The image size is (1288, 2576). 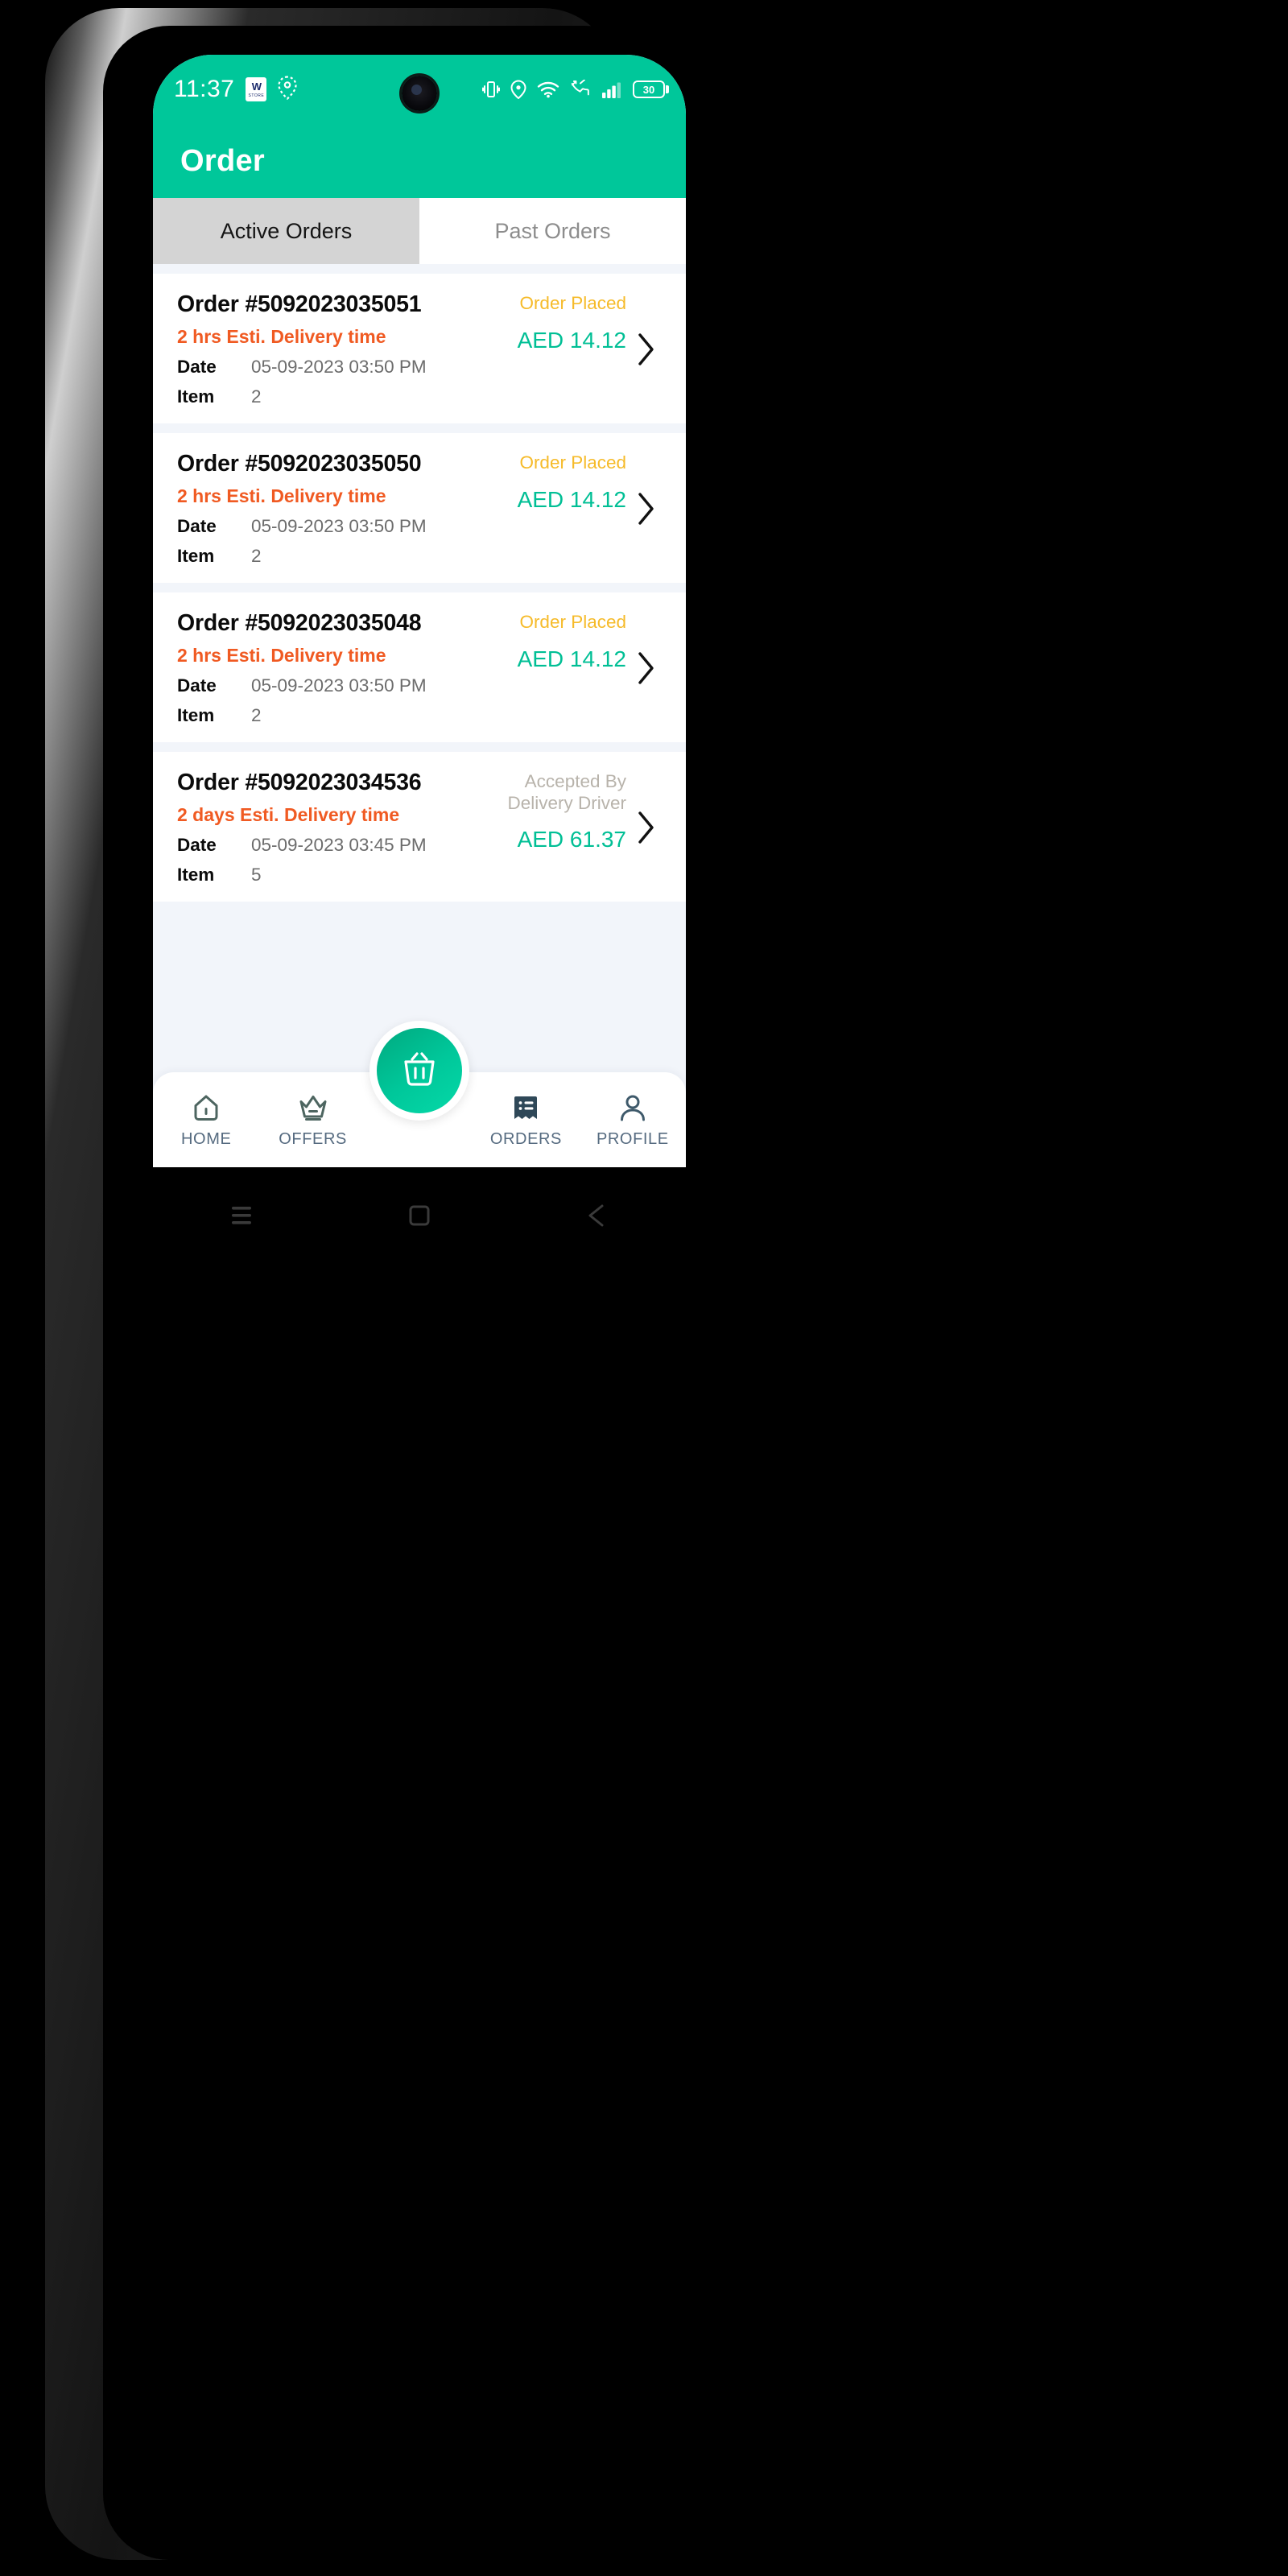 I want to click on missed-call-icon, so click(x=580, y=89).